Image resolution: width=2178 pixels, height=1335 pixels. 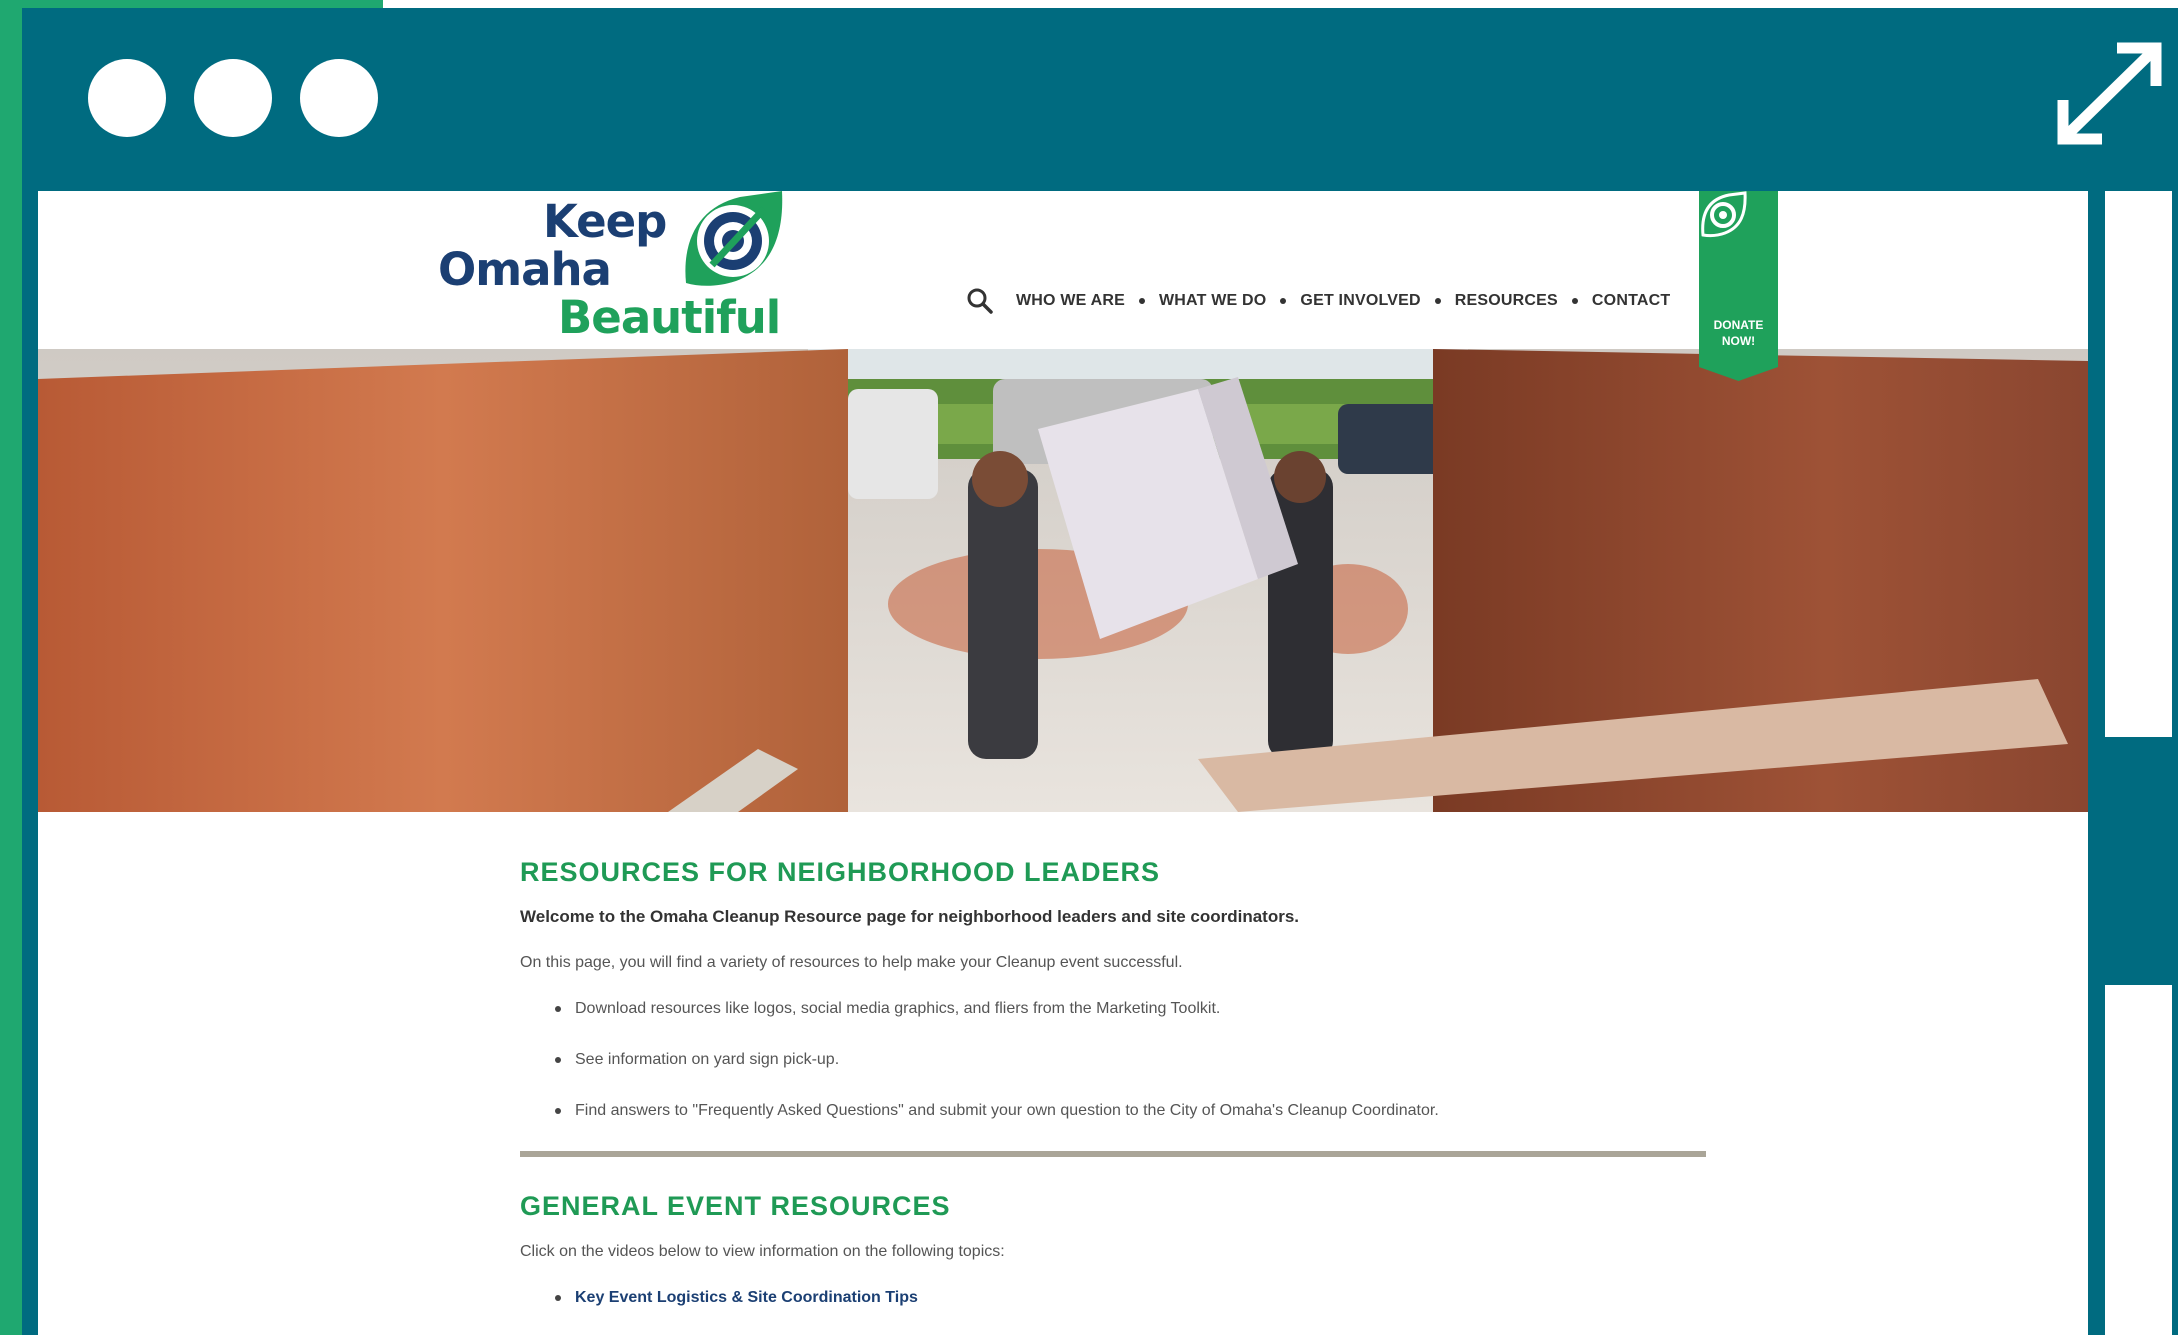 I want to click on frame-accent-bar, so click(x=191, y=4).